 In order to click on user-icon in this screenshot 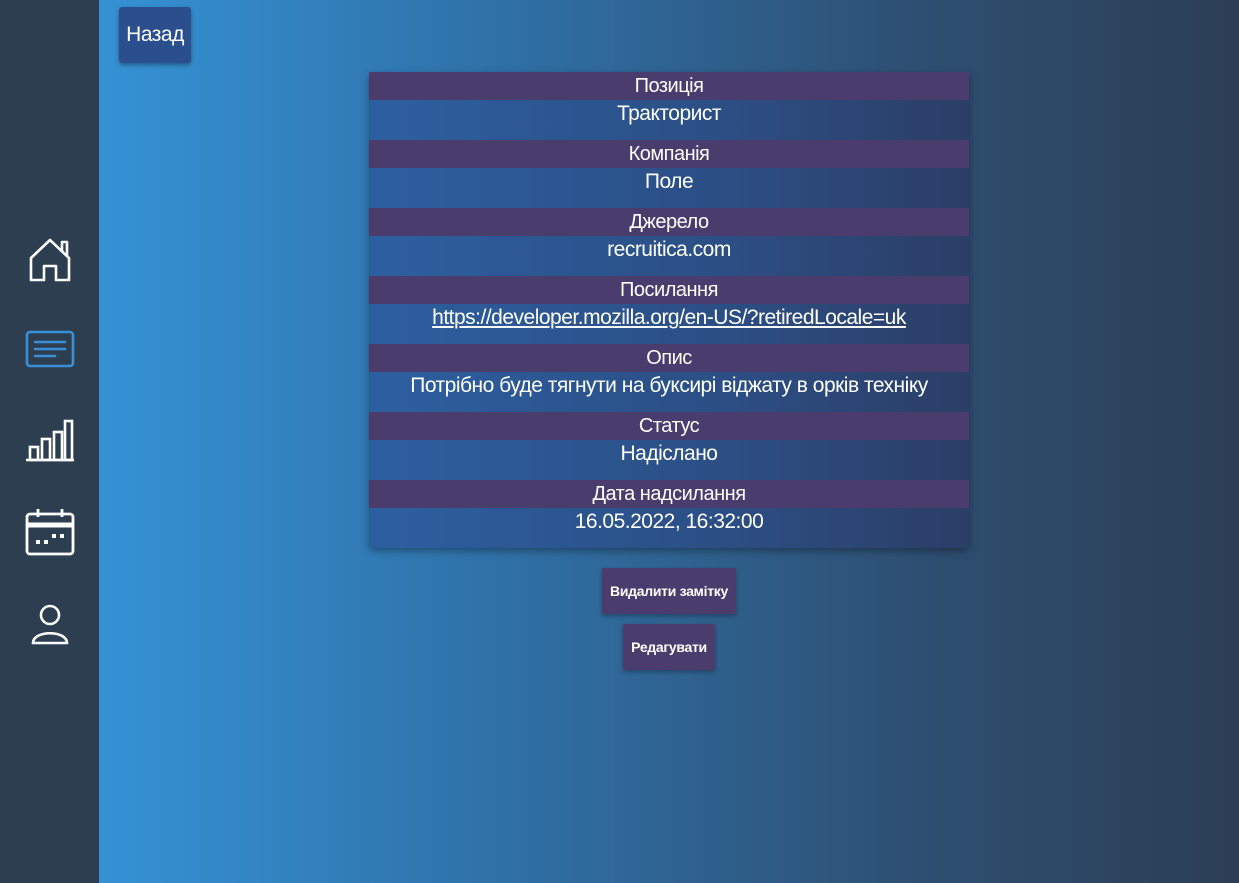, I will do `click(49, 624)`.